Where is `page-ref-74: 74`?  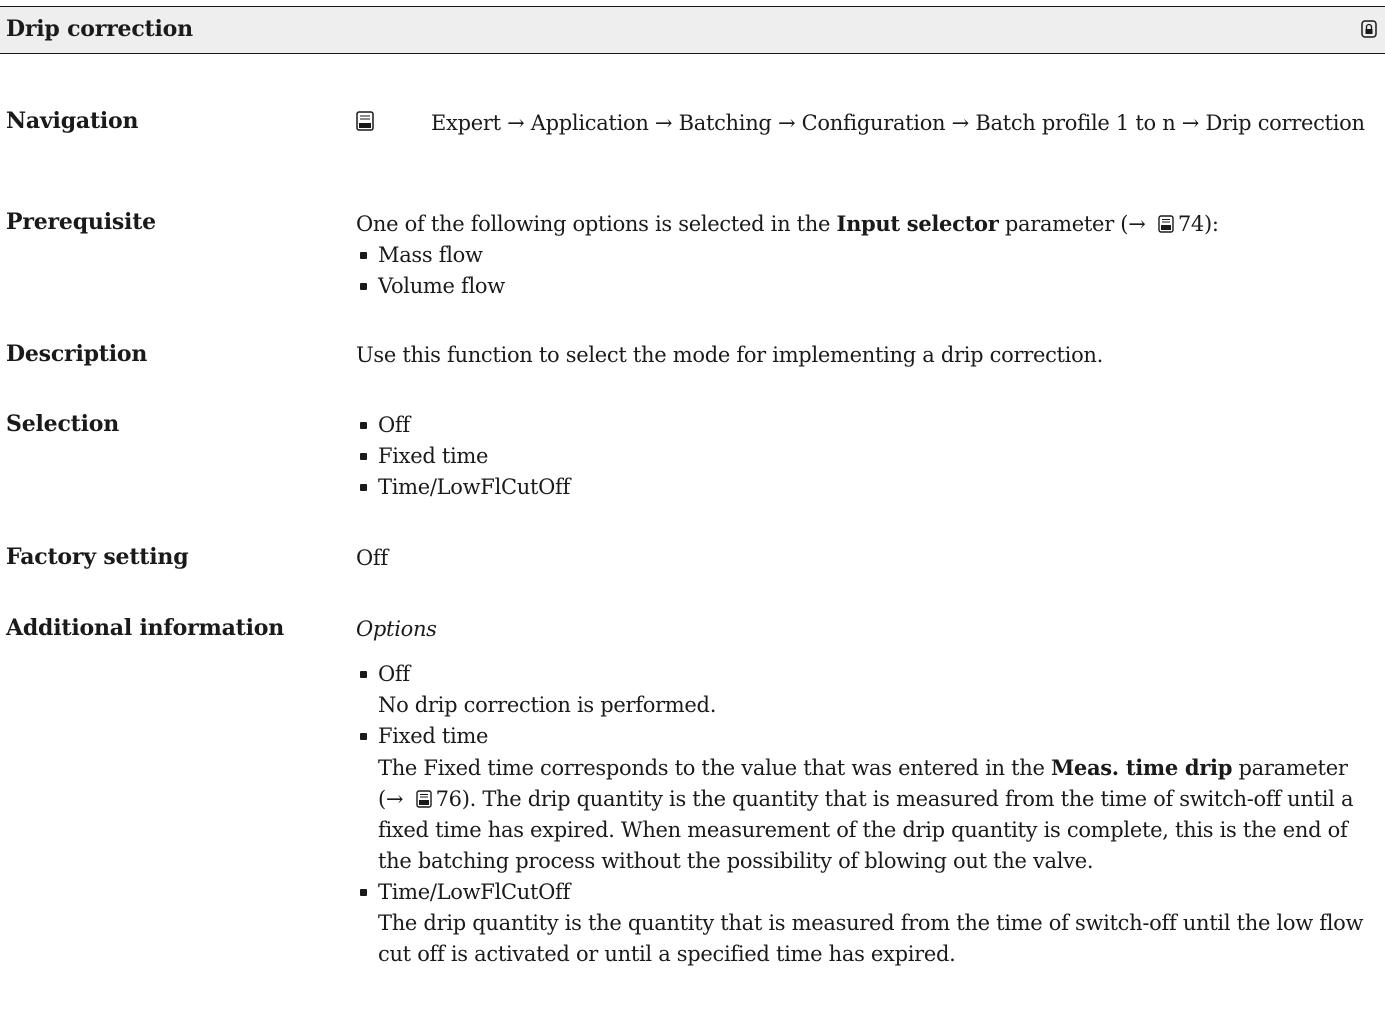
page-ref-74: 74 is located at coordinates (1191, 224).